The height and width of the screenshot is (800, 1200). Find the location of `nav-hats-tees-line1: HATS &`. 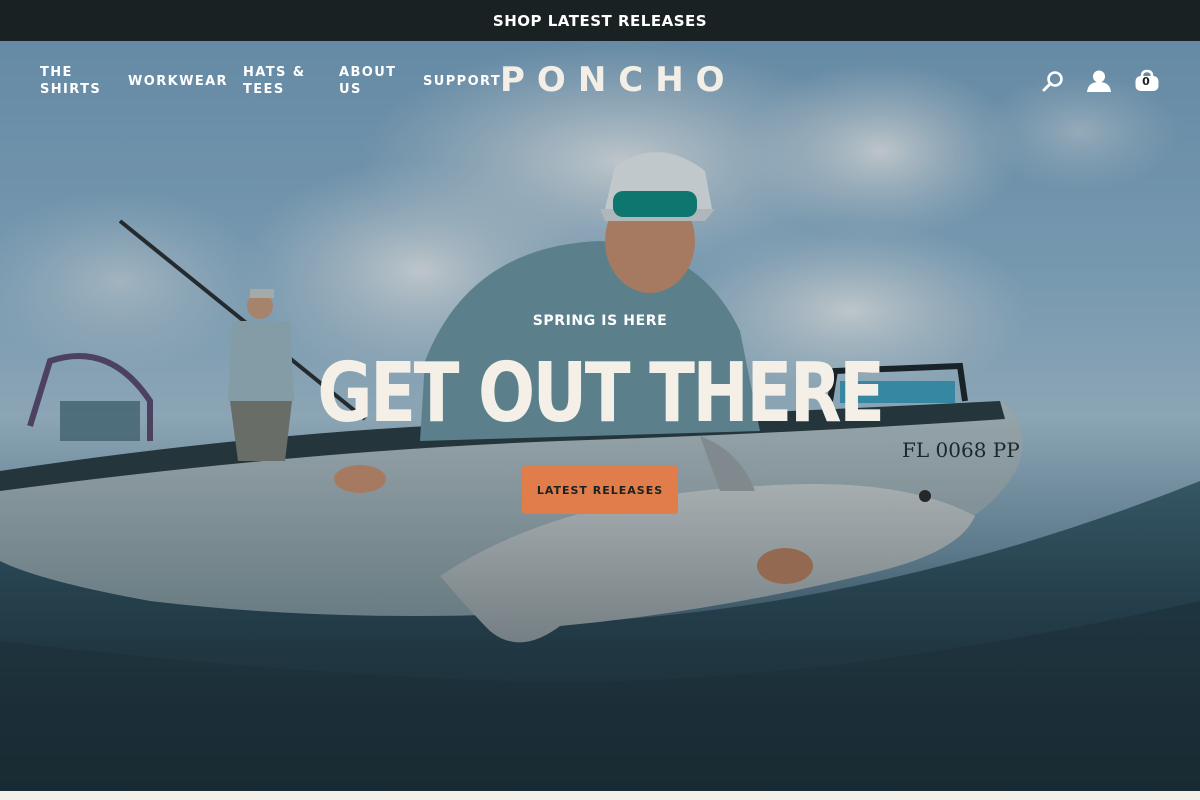

nav-hats-tees-line1: HATS & is located at coordinates (274, 72).